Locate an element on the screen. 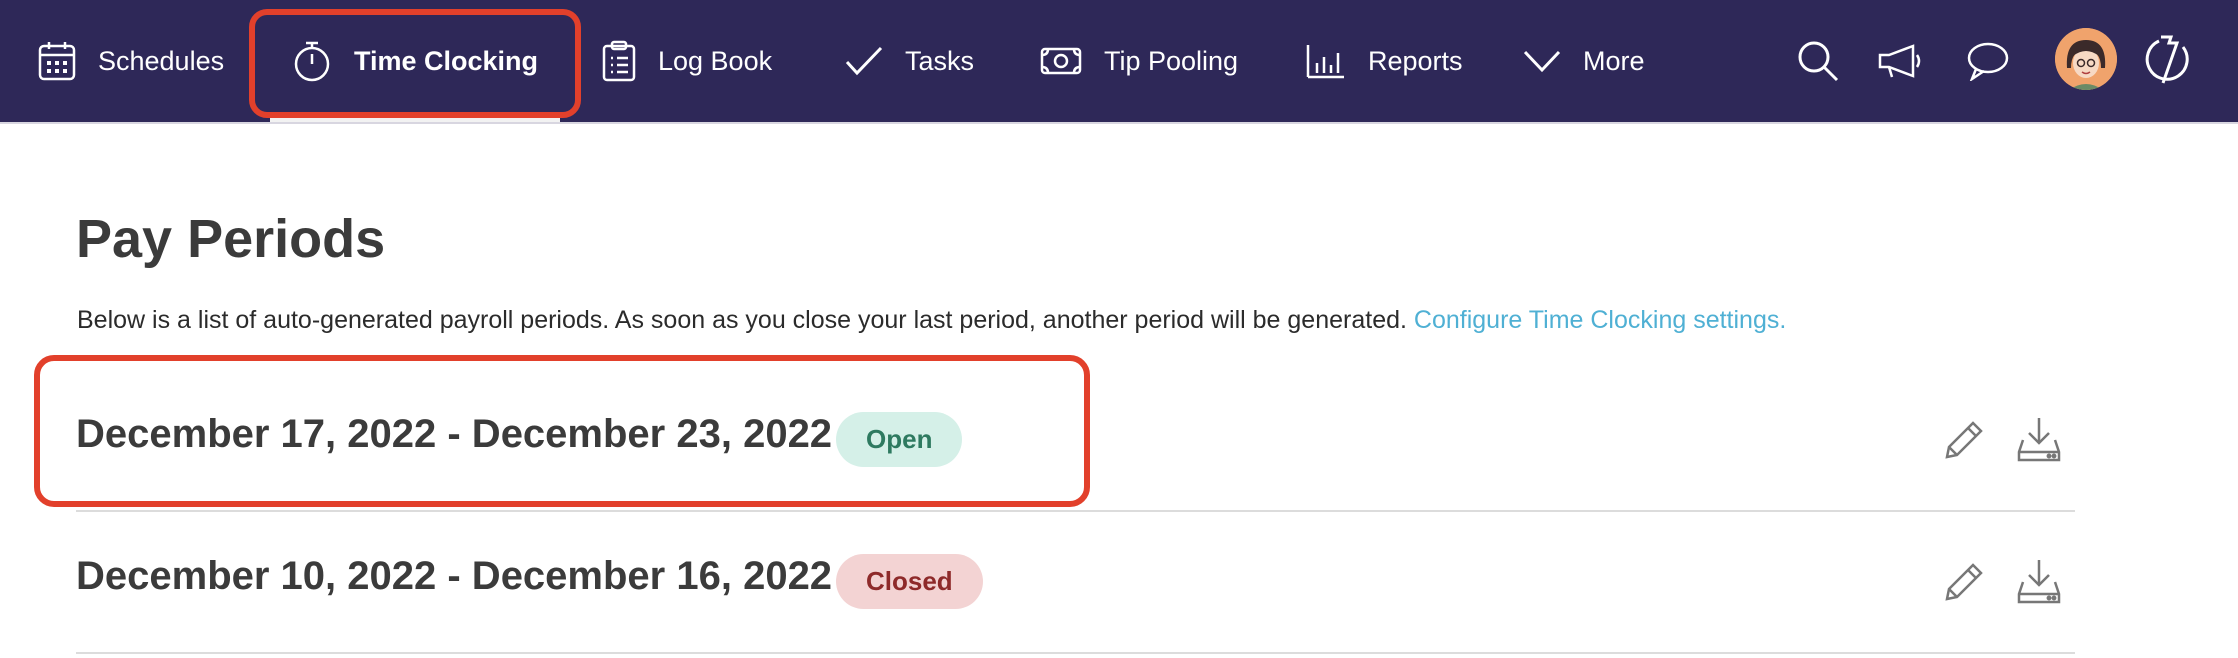 The width and height of the screenshot is (2238, 658). nav-item-tip-pooling: Tip Pooling is located at coordinates (1139, 61).